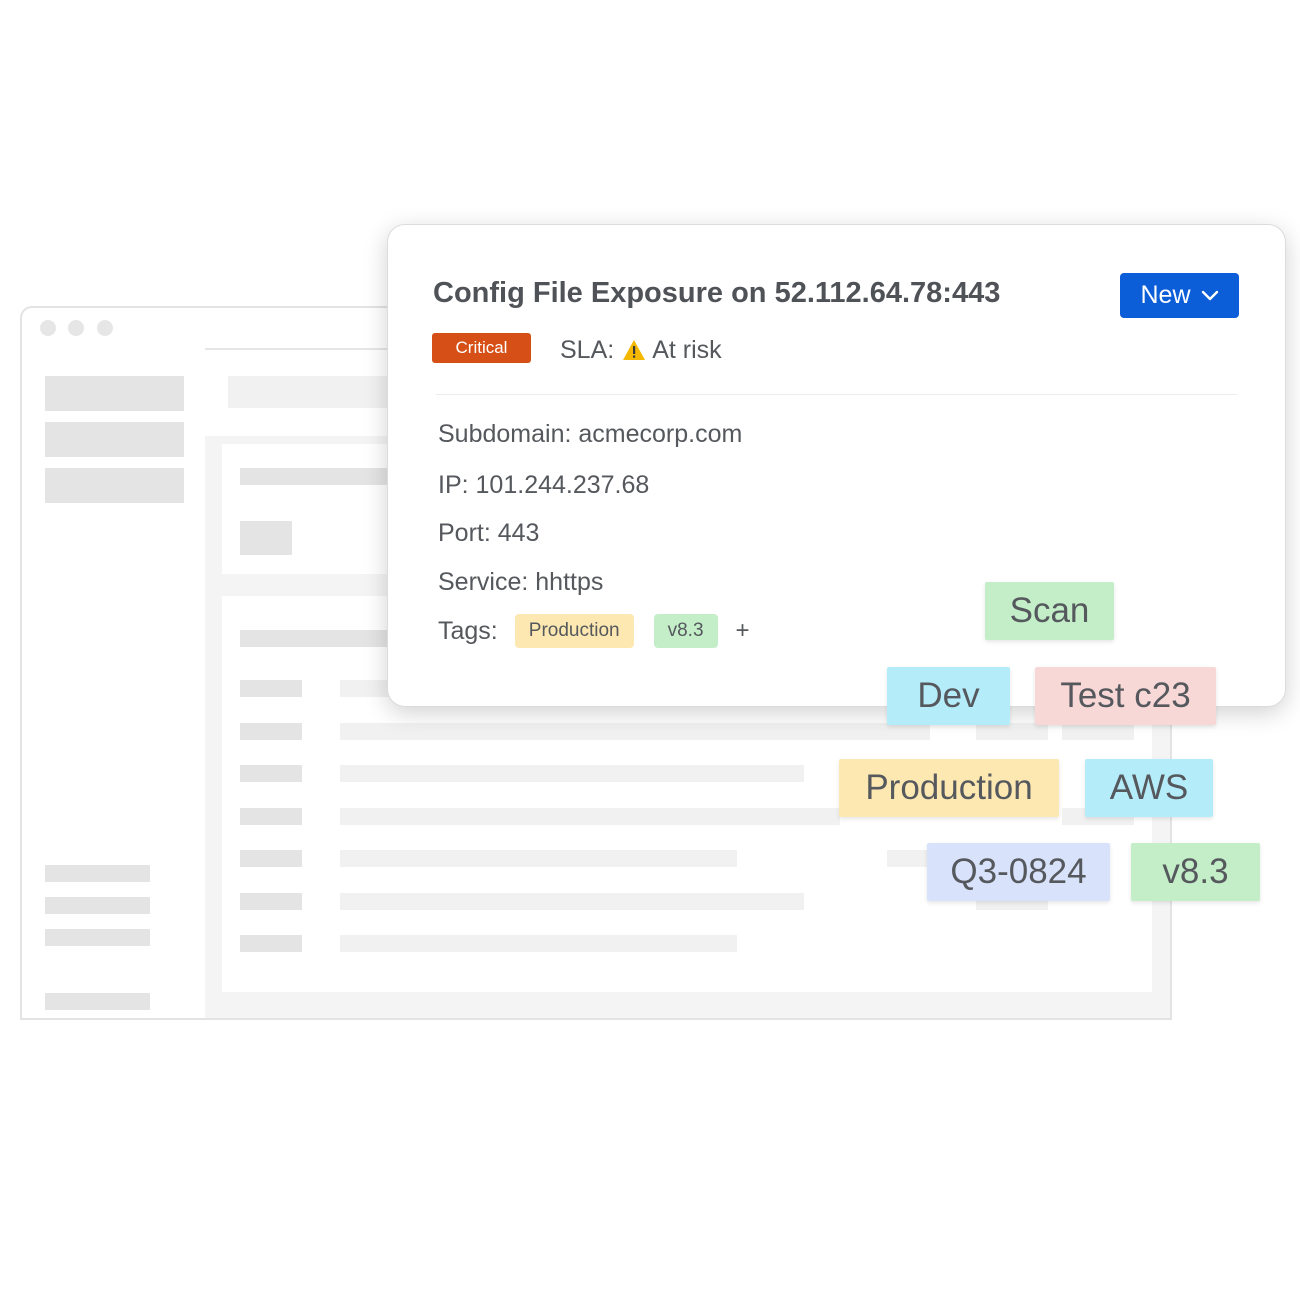  Describe the element at coordinates (481, 348) in the screenshot. I see `severity-badge: Critical` at that location.